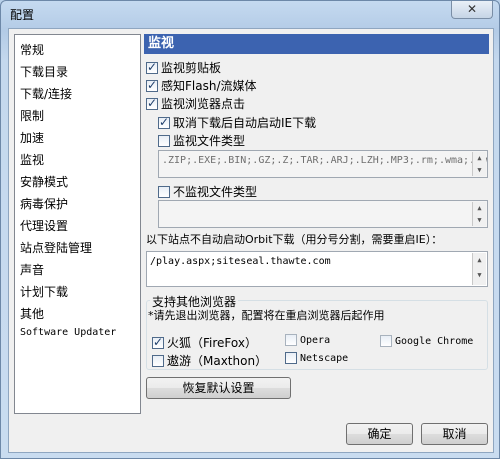  I want to click on sidebar-item-schedule: 计划下载, so click(44, 291).